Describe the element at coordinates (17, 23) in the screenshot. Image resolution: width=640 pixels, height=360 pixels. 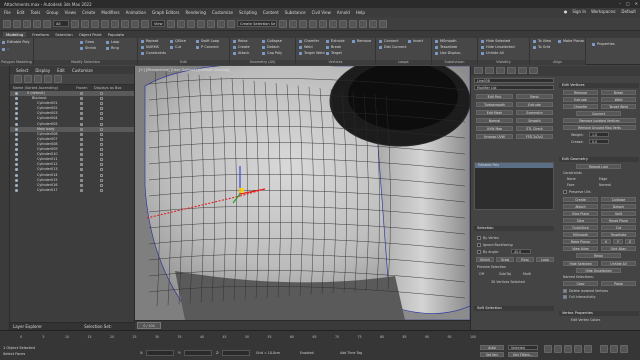
I see `redo-icon` at that location.